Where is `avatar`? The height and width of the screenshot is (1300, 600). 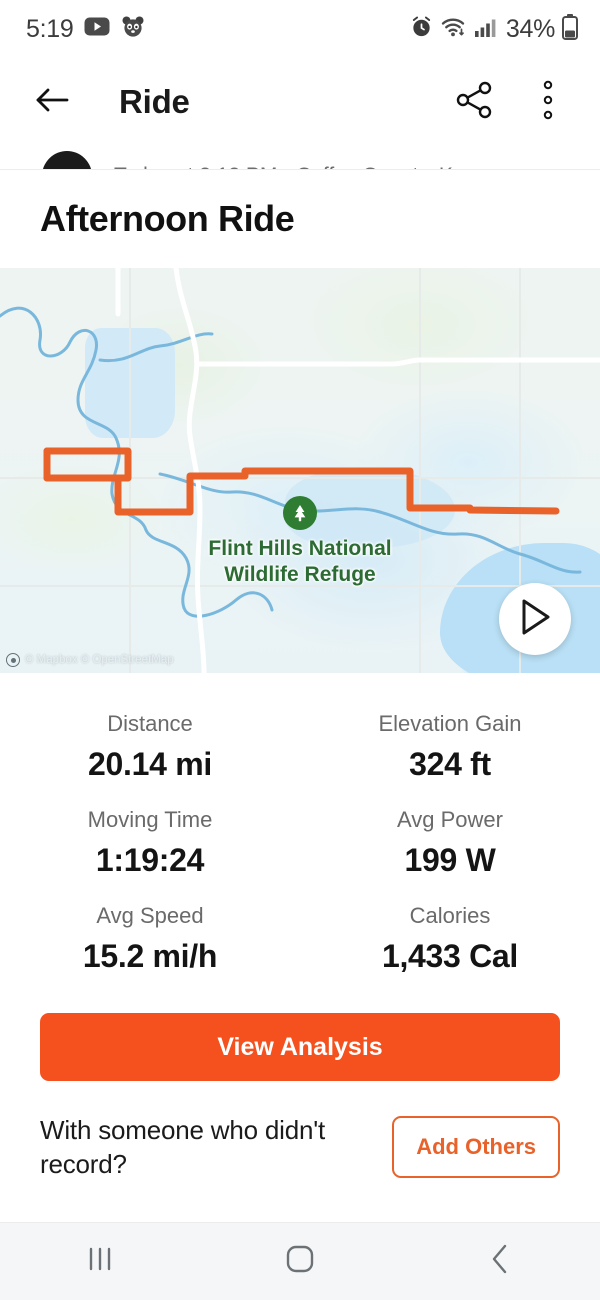
avatar is located at coordinates (67, 160).